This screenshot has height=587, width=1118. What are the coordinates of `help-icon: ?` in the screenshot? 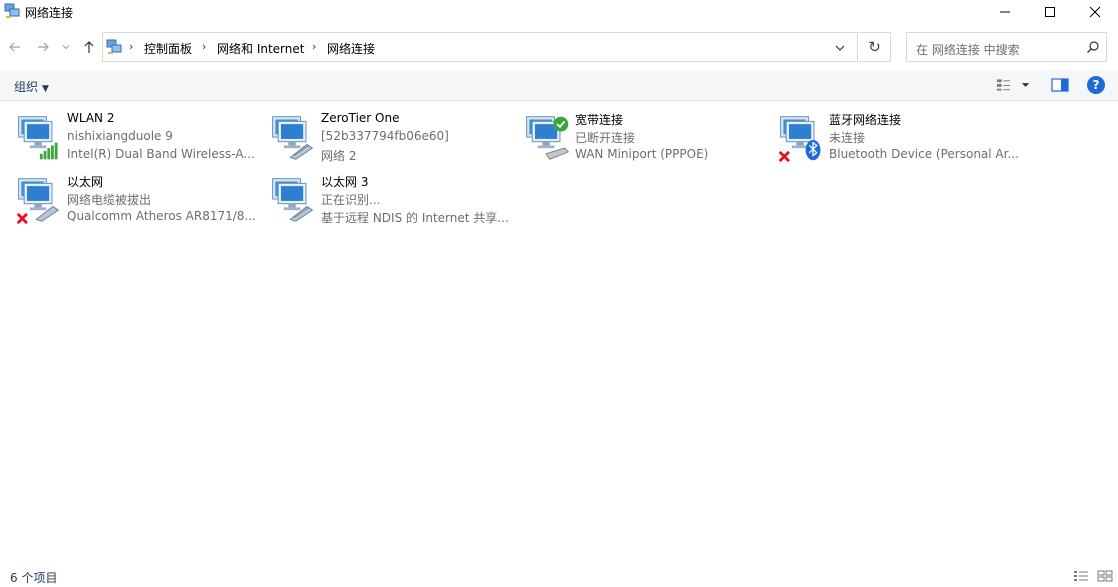 It's located at (1096, 85).